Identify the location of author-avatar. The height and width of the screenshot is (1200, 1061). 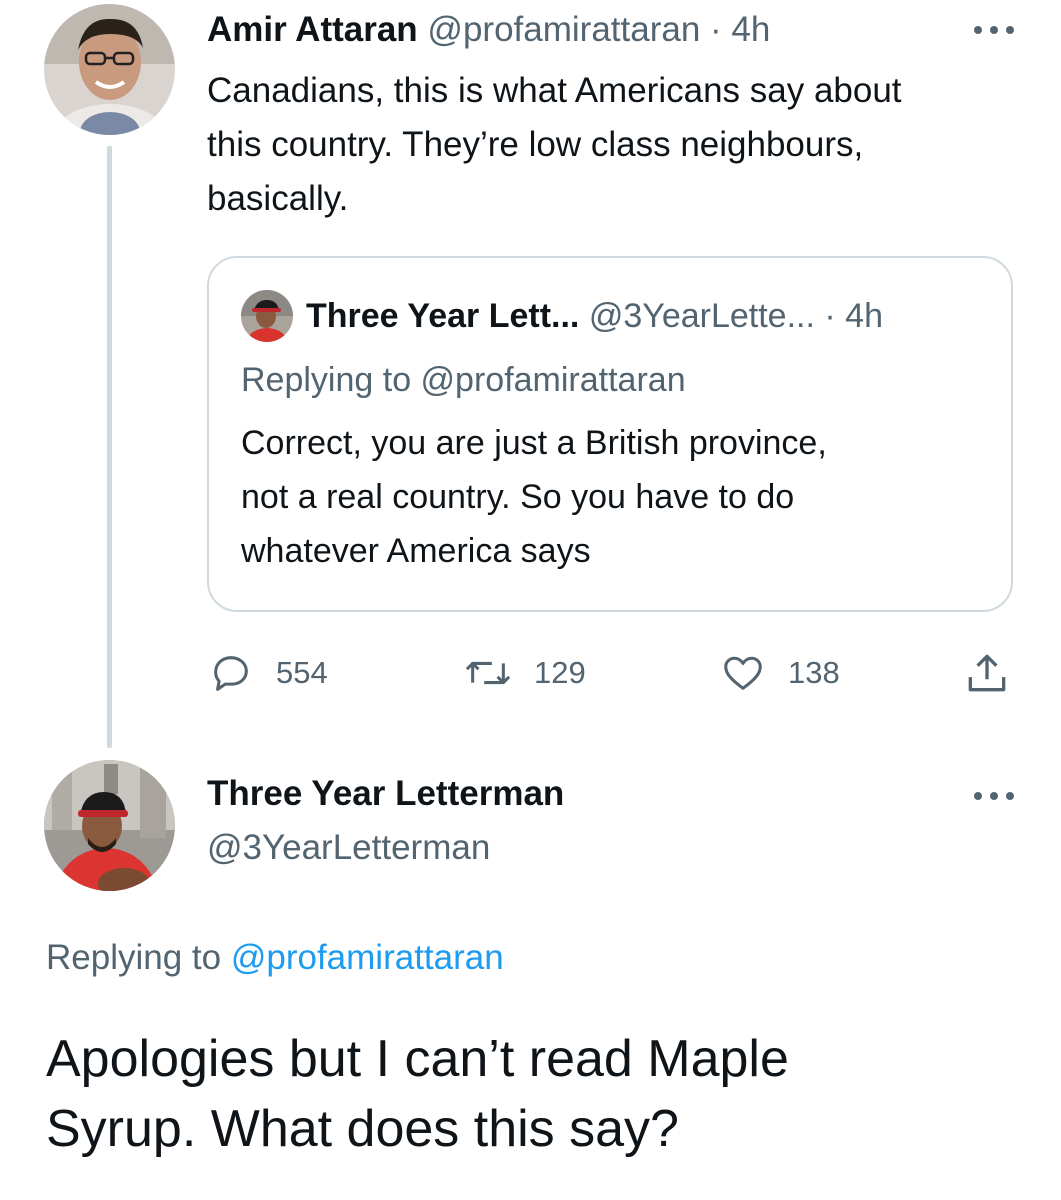
(109, 69).